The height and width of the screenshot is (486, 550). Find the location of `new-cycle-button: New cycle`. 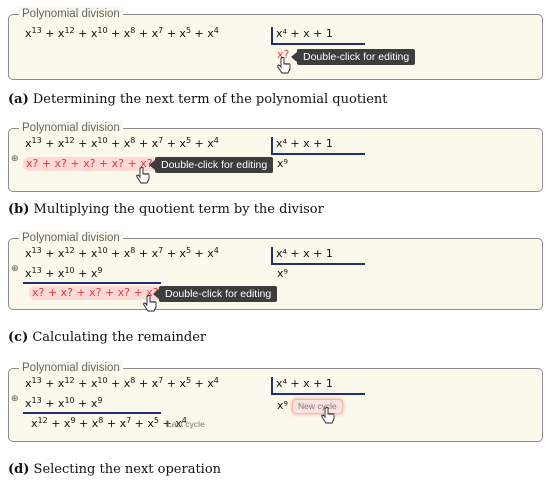

new-cycle-button: New cycle is located at coordinates (317, 406).